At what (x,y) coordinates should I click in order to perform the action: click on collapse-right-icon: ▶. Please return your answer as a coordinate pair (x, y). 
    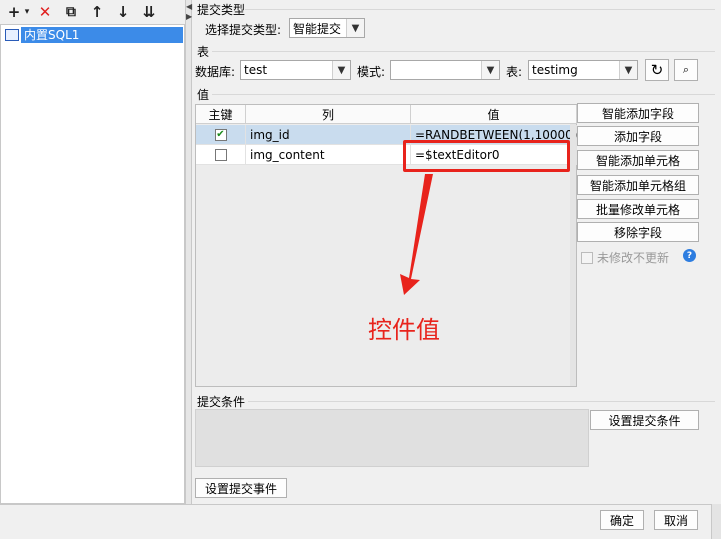
    Looking at the image, I should click on (189, 16).